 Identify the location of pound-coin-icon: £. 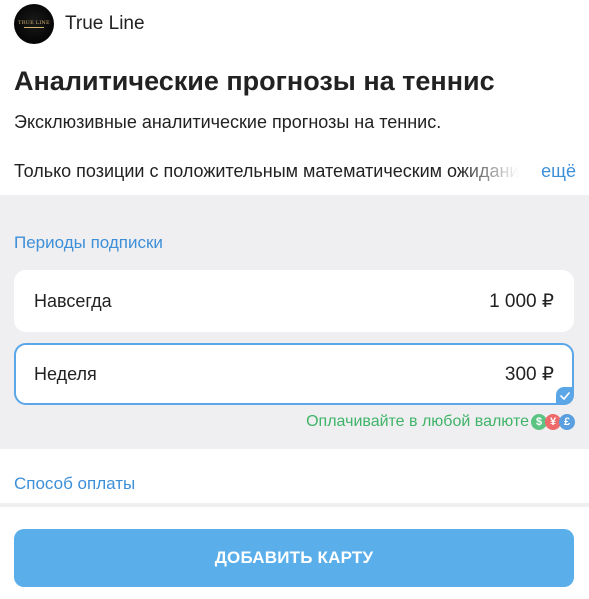
(567, 422).